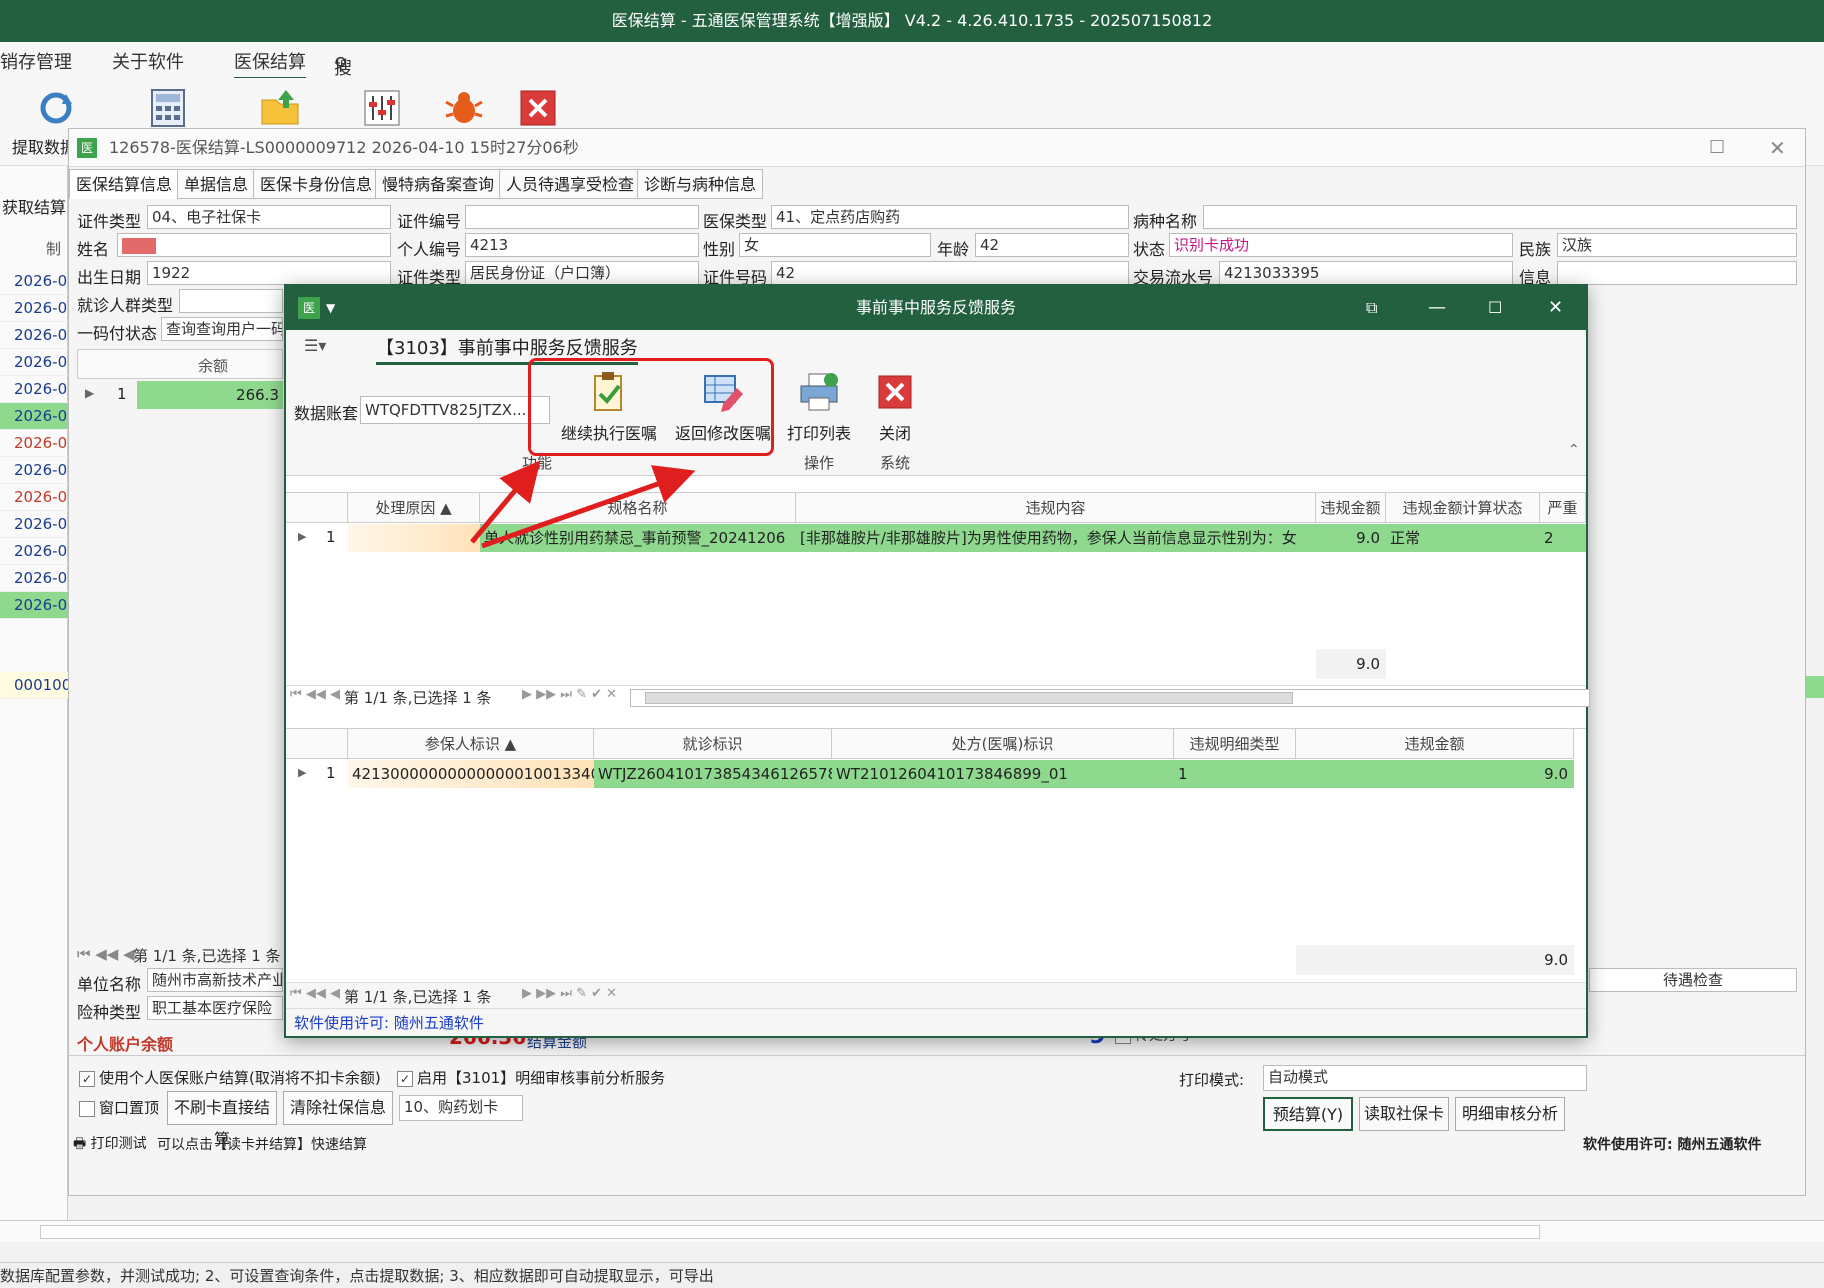  What do you see at coordinates (54, 249) in the screenshot?
I see `left-list-header: 制` at bounding box center [54, 249].